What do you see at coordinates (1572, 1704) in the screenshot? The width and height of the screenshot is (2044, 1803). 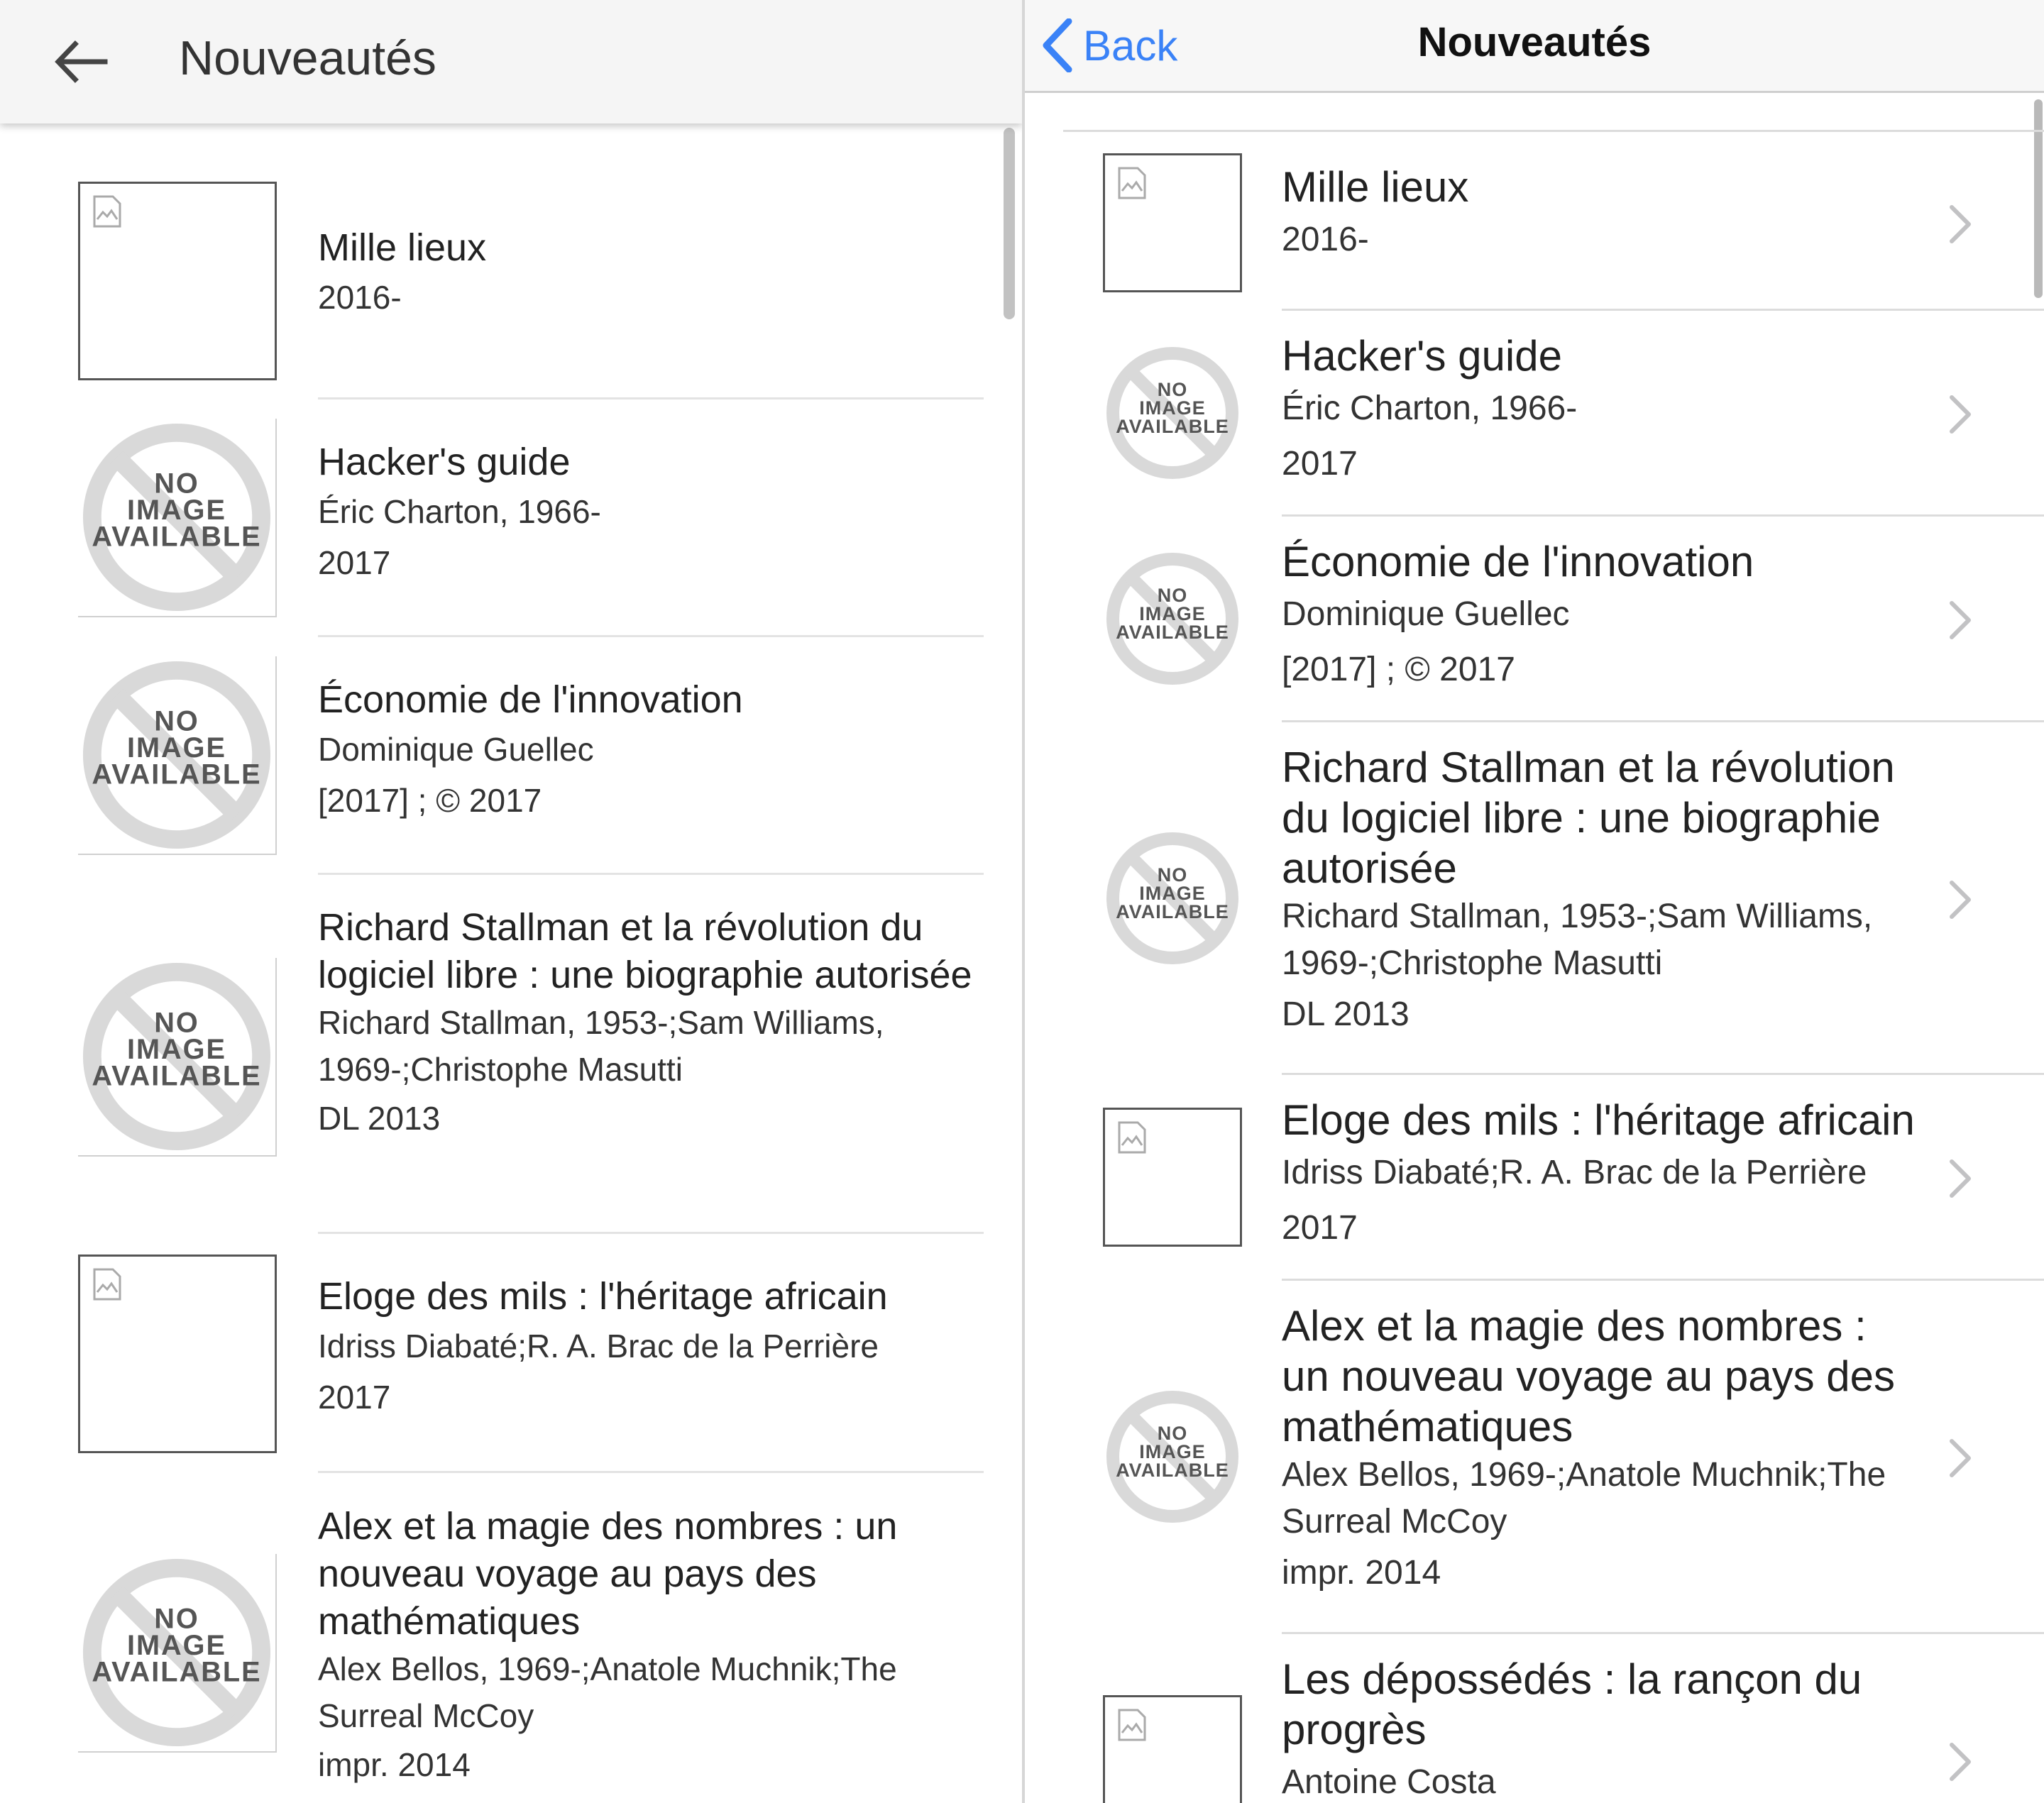 I see `item-title: Les dépossédés : la rançon du progrès` at bounding box center [1572, 1704].